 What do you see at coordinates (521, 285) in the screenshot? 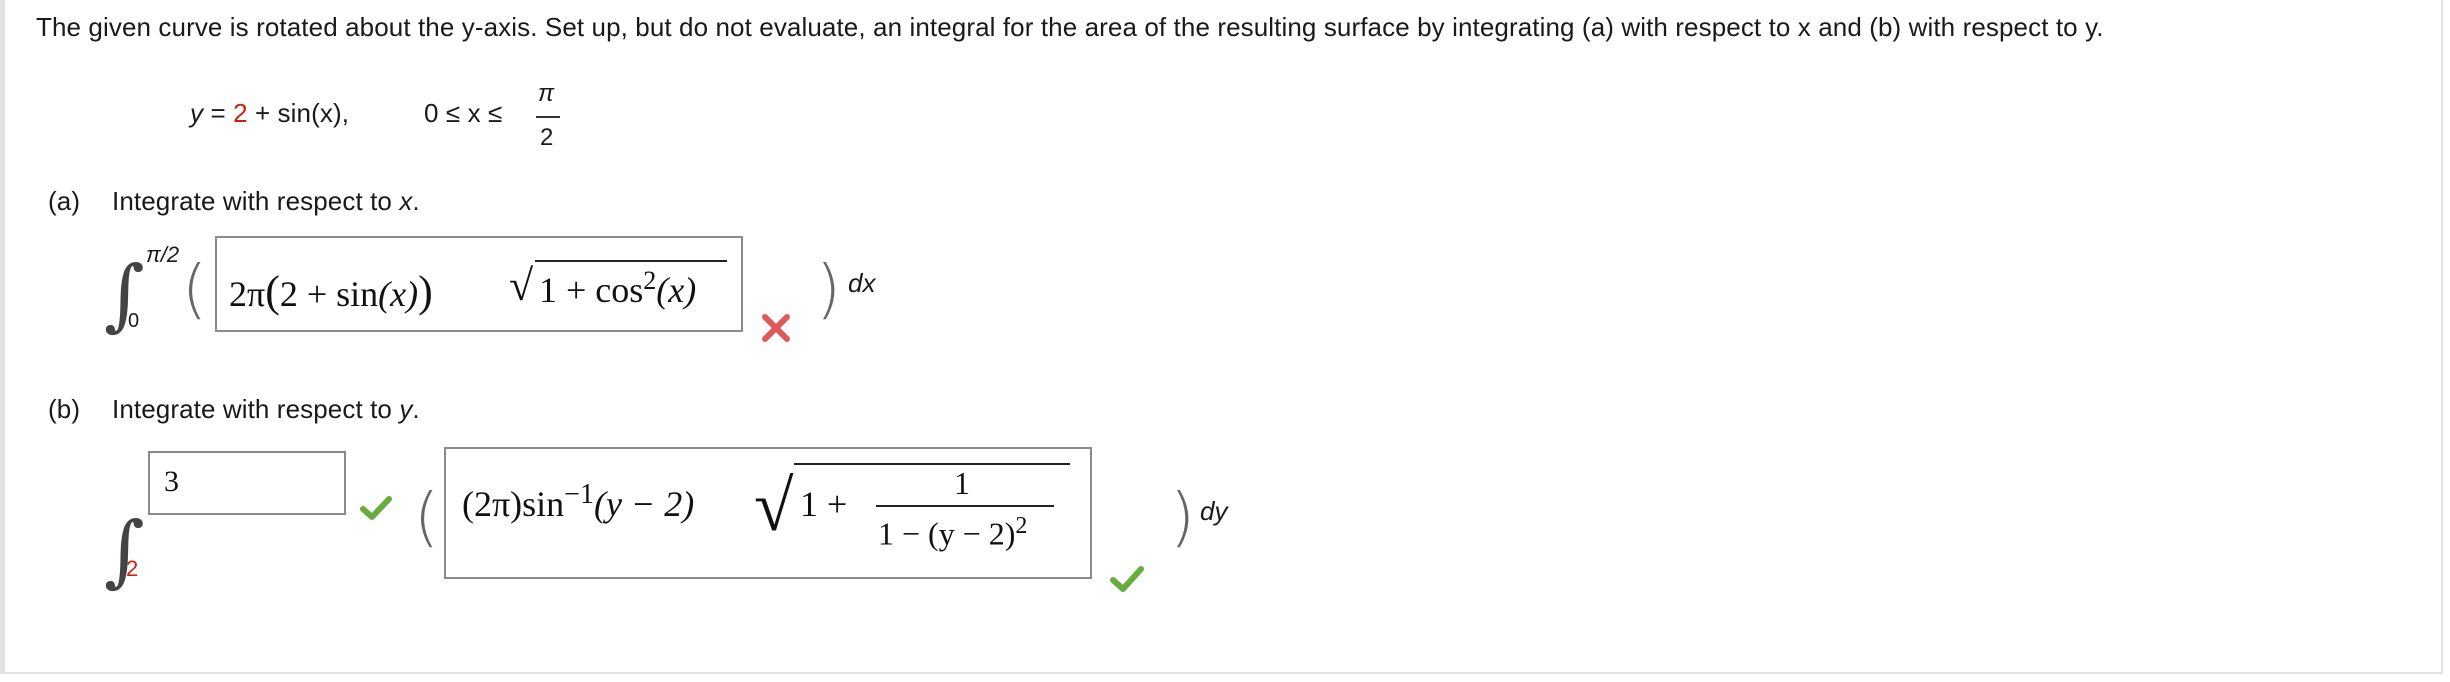
I see `sqrt-symbol-a: √` at bounding box center [521, 285].